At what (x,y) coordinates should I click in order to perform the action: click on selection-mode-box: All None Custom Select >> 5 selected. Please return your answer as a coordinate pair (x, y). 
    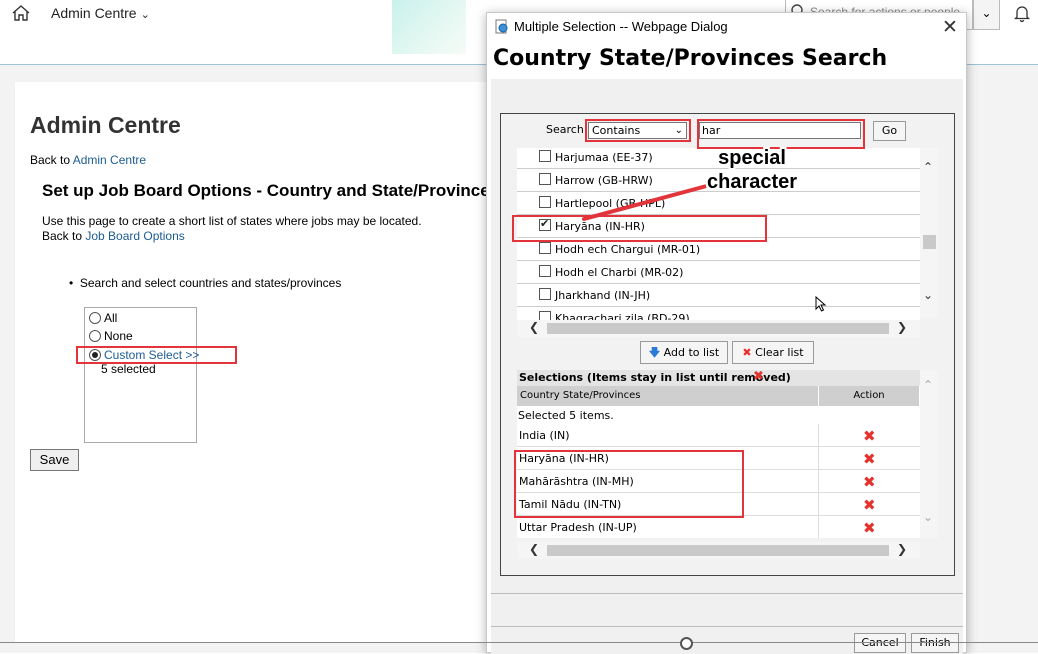
    Looking at the image, I should click on (141, 375).